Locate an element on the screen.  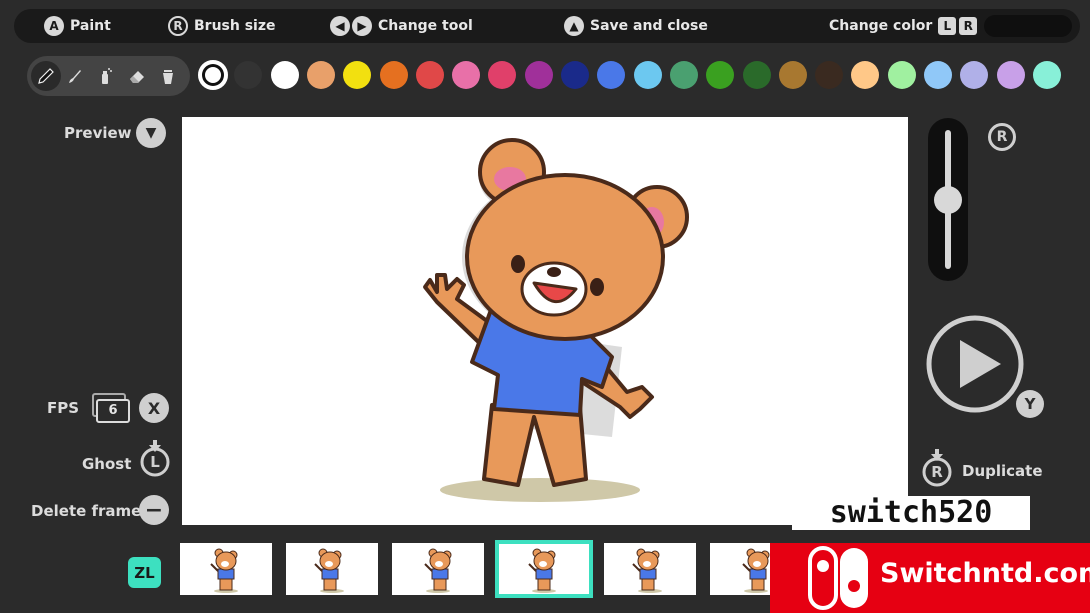
l-stick-icon: L is located at coordinates (155, 462).